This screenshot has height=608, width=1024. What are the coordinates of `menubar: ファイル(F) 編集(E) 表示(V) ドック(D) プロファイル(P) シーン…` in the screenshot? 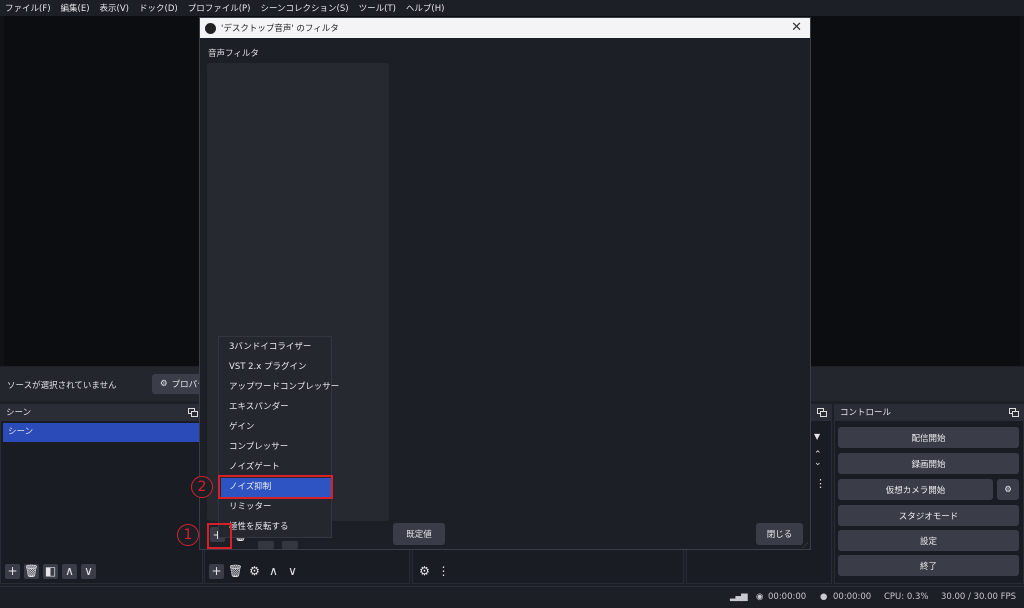 It's located at (512, 8).